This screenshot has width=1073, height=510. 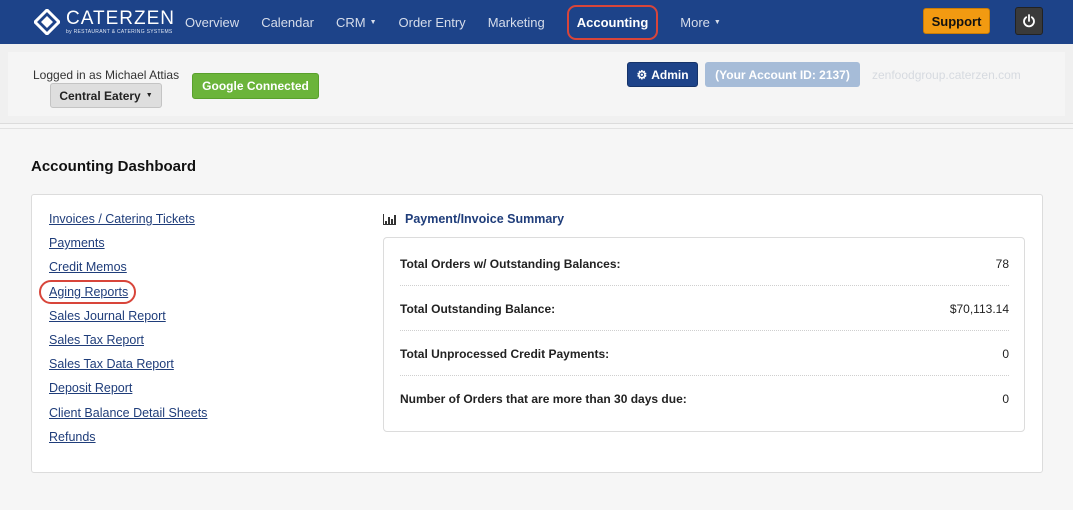 I want to click on nav-label: Accounting, so click(x=612, y=22).